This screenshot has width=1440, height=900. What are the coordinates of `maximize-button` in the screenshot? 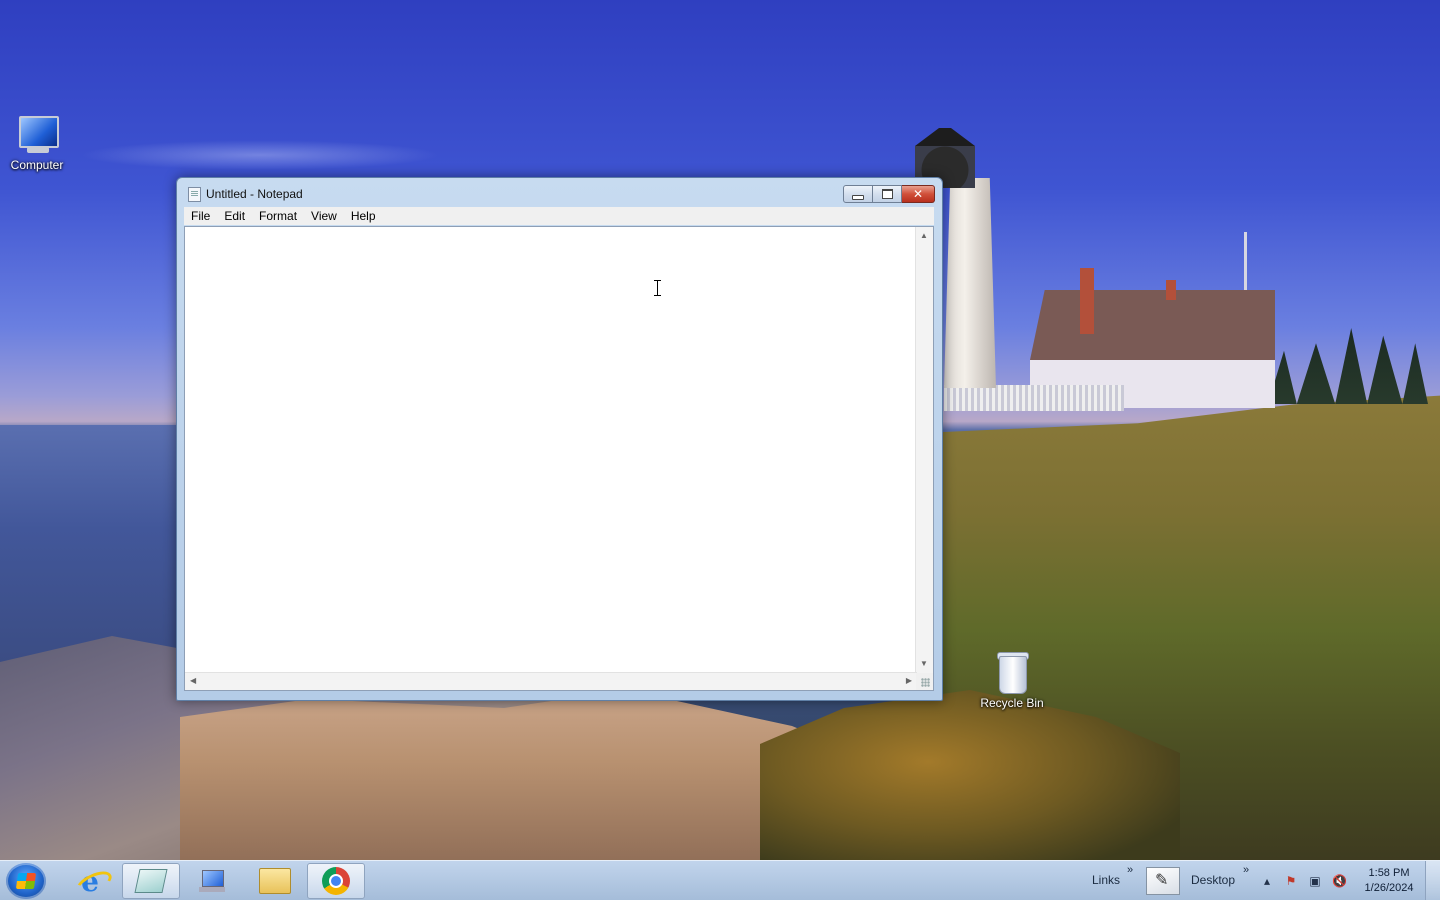 It's located at (887, 194).